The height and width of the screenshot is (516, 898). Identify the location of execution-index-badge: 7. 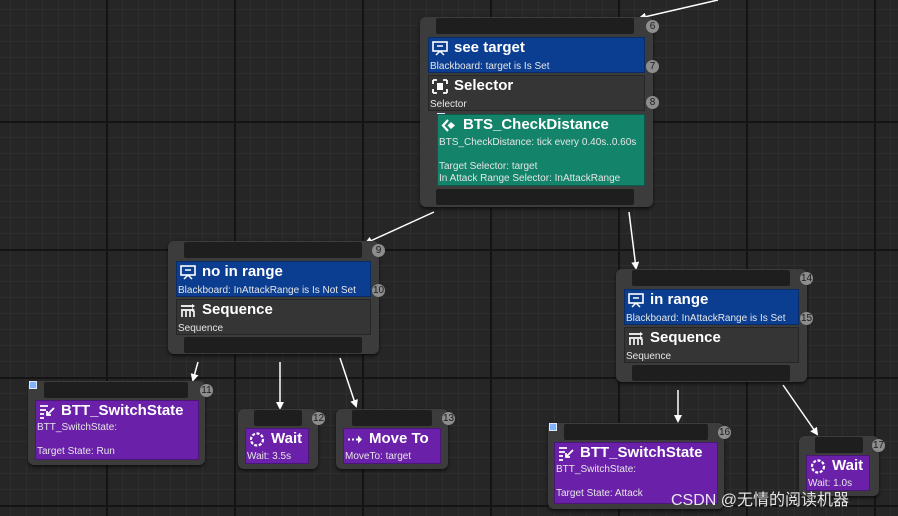
(652, 66).